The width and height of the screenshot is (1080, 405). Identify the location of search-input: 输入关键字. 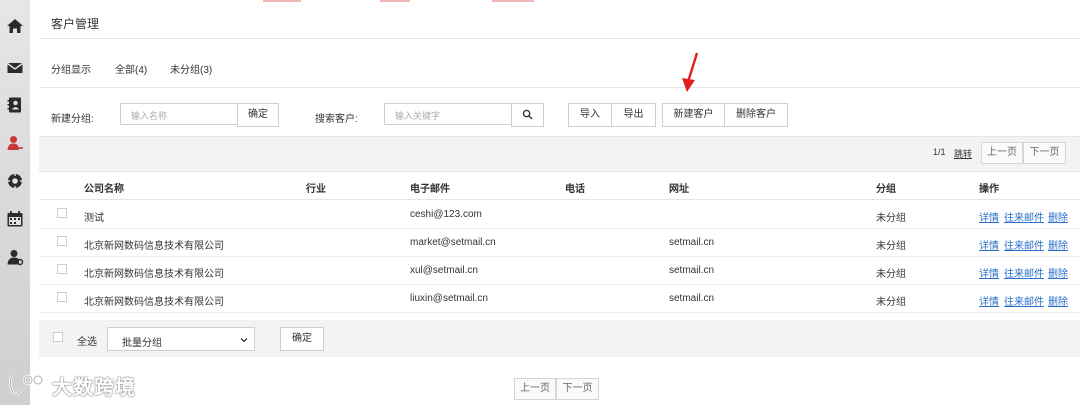
(448, 114).